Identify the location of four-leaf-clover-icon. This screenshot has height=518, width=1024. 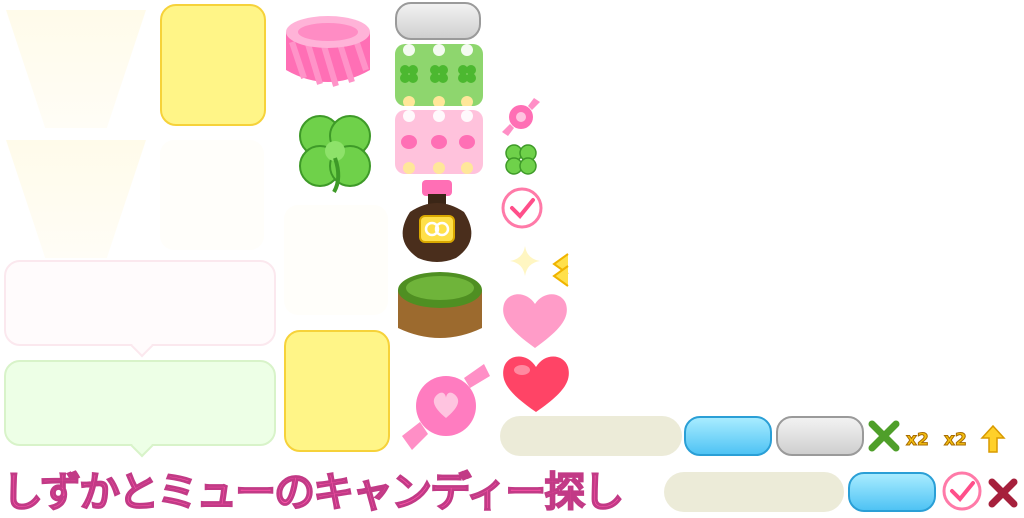
(335, 154).